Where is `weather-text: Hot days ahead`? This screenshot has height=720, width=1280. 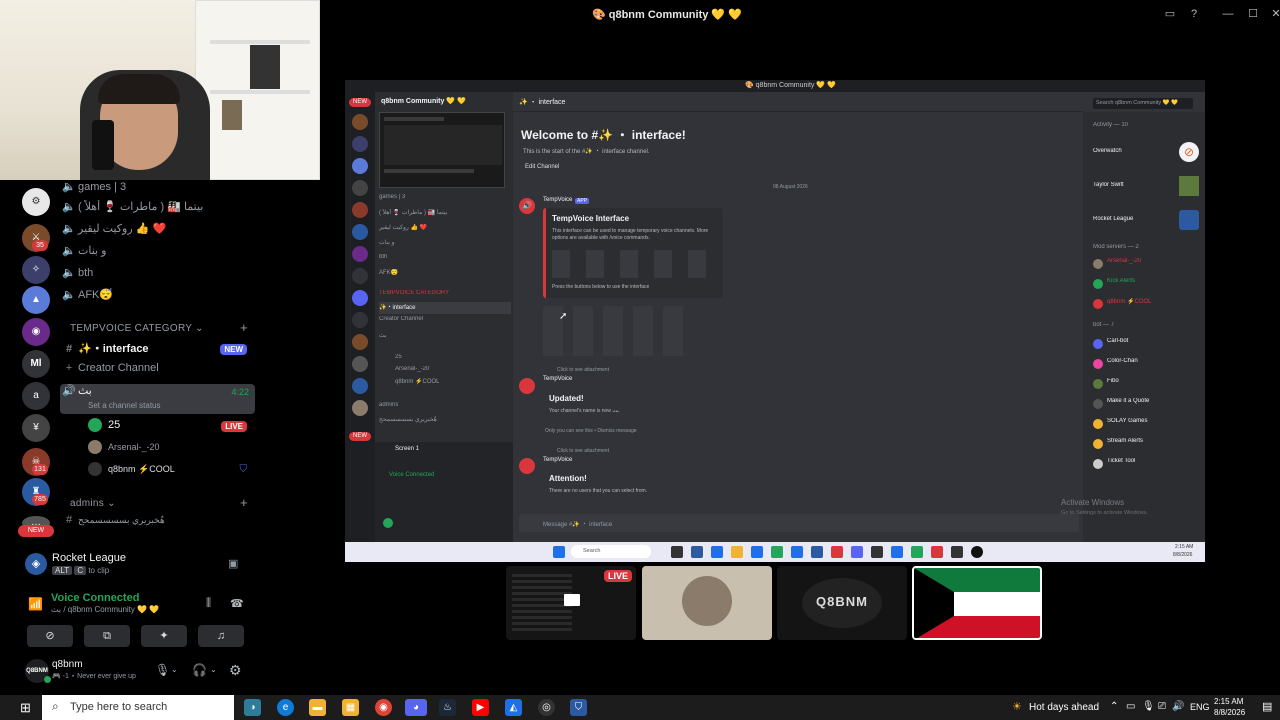 weather-text: Hot days ahead is located at coordinates (1064, 707).